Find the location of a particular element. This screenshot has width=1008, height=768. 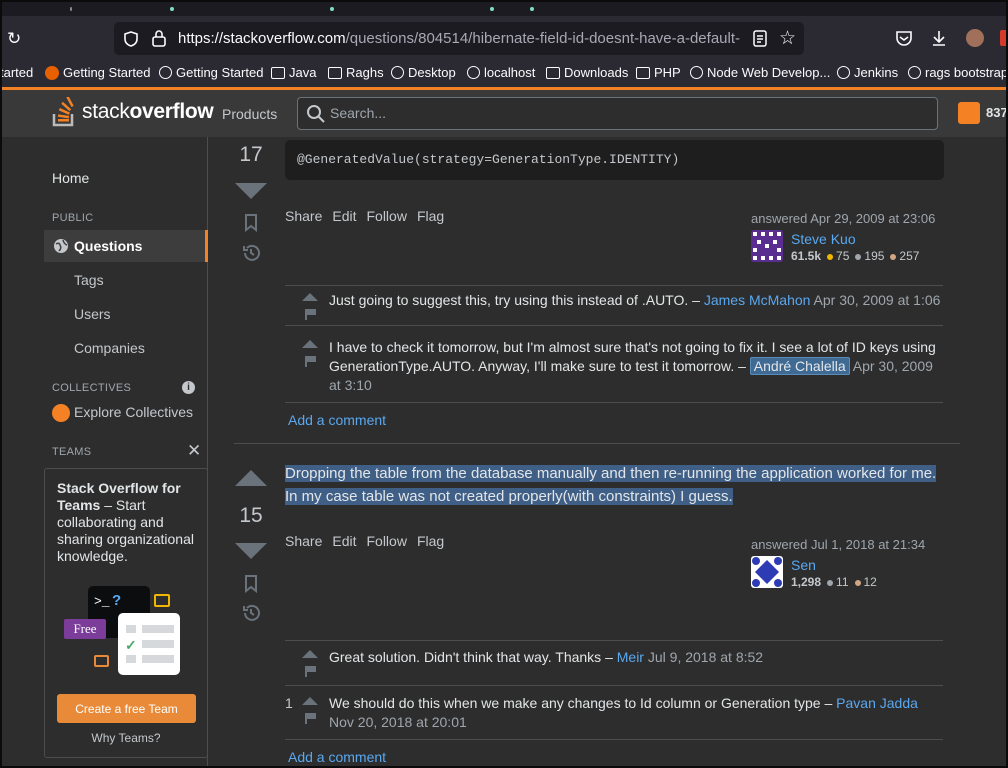

nav-tags: Tags is located at coordinates (89, 280).